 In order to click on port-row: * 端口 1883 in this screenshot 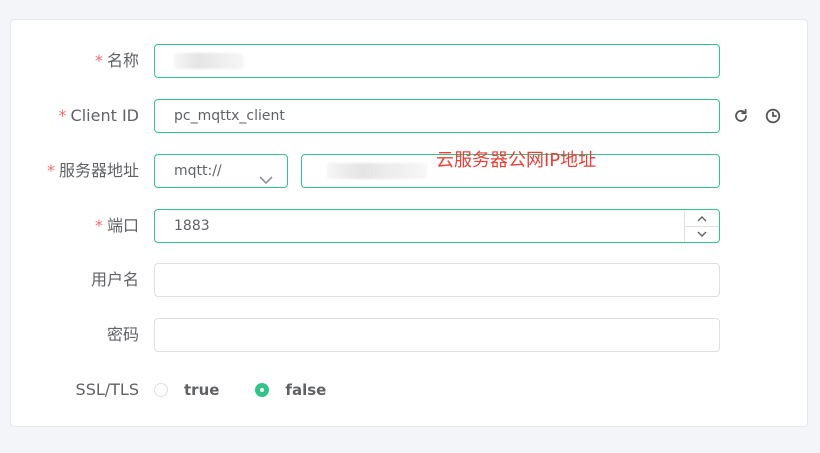, I will do `click(410, 226)`.